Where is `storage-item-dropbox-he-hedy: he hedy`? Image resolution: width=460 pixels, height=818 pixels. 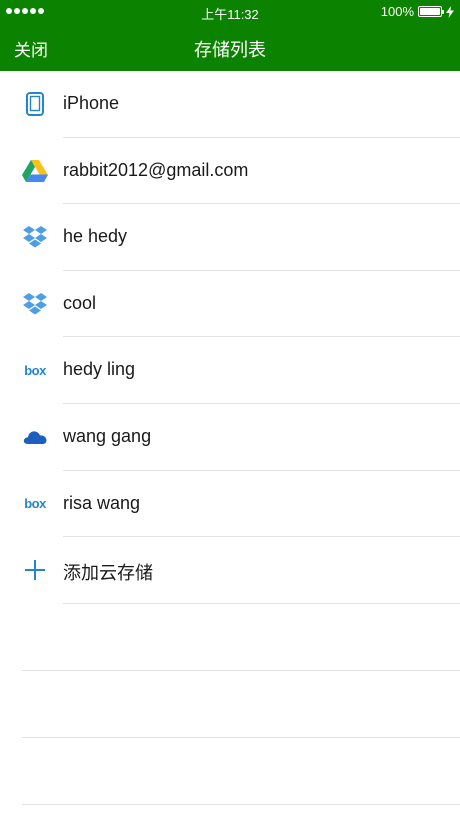 storage-item-dropbox-he-hedy: he hedy is located at coordinates (230, 237).